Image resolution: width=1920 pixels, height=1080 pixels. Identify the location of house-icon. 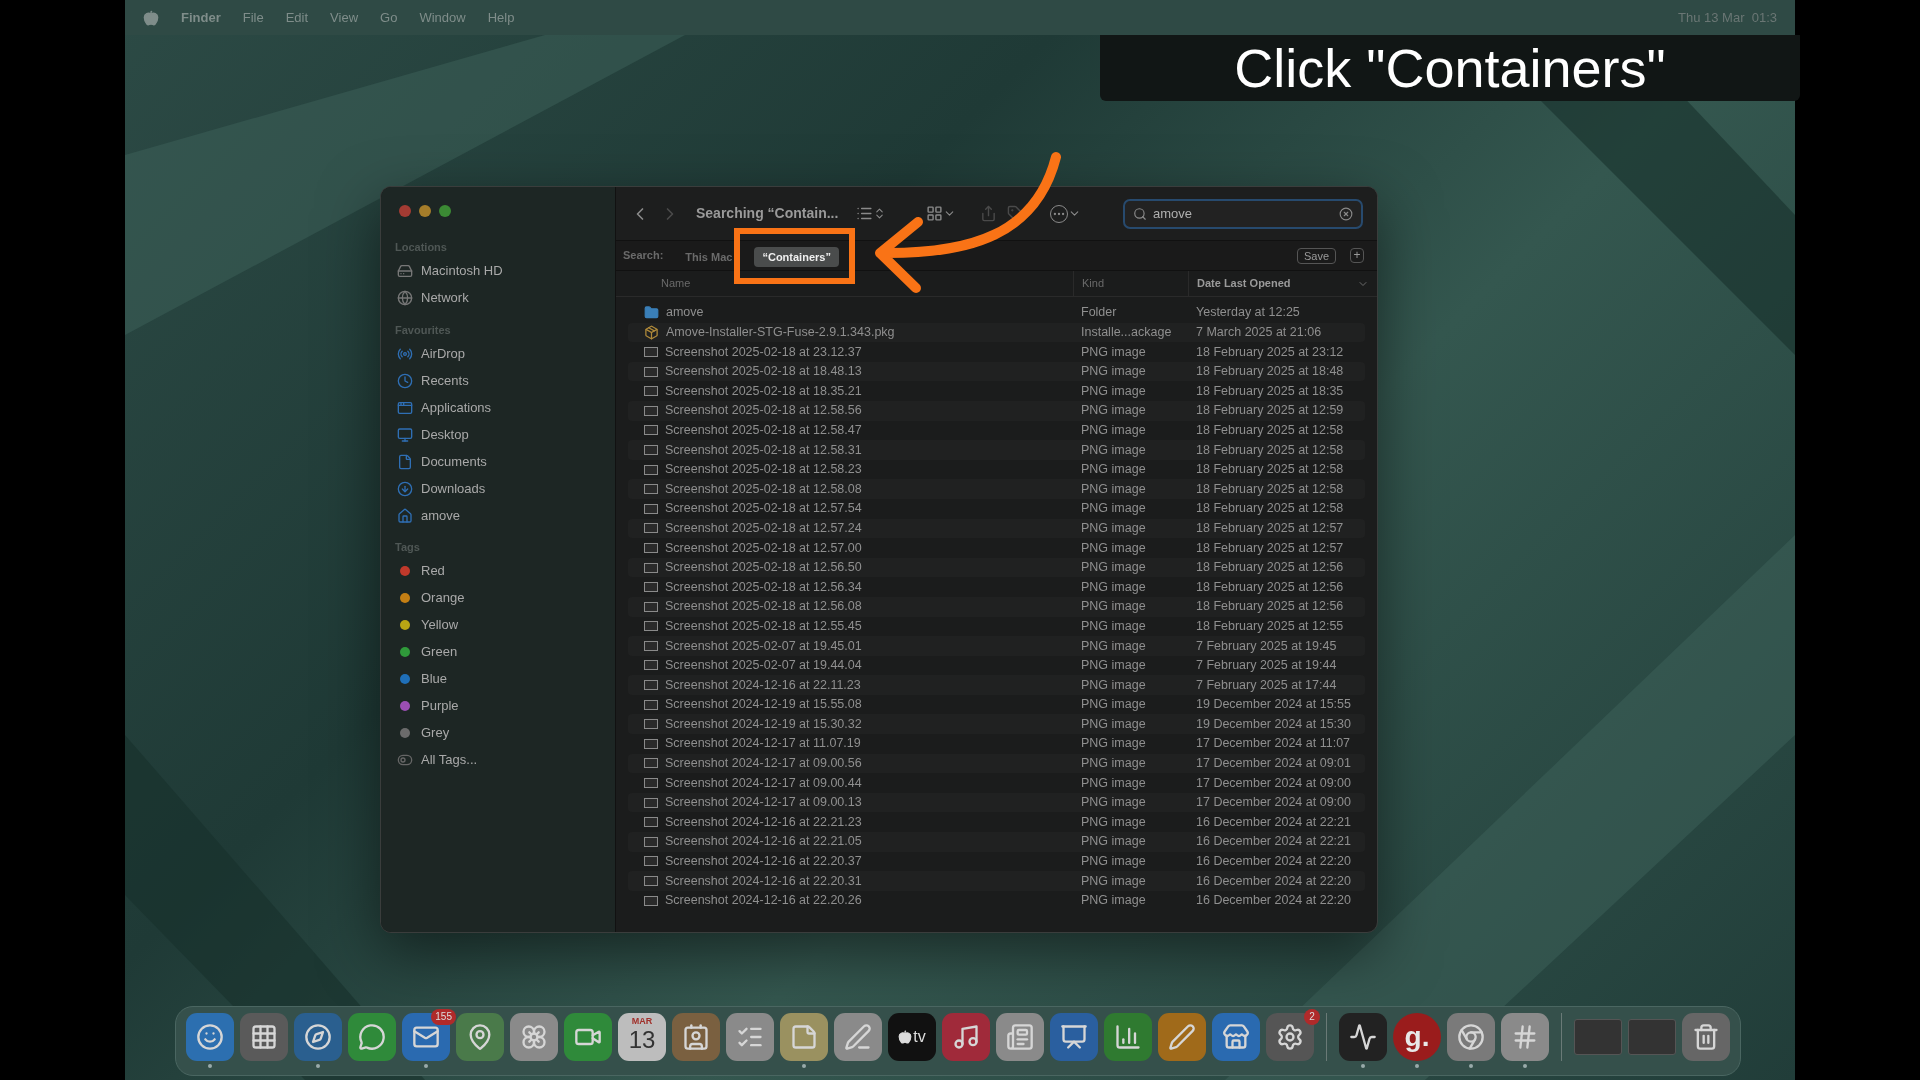
(405, 515).